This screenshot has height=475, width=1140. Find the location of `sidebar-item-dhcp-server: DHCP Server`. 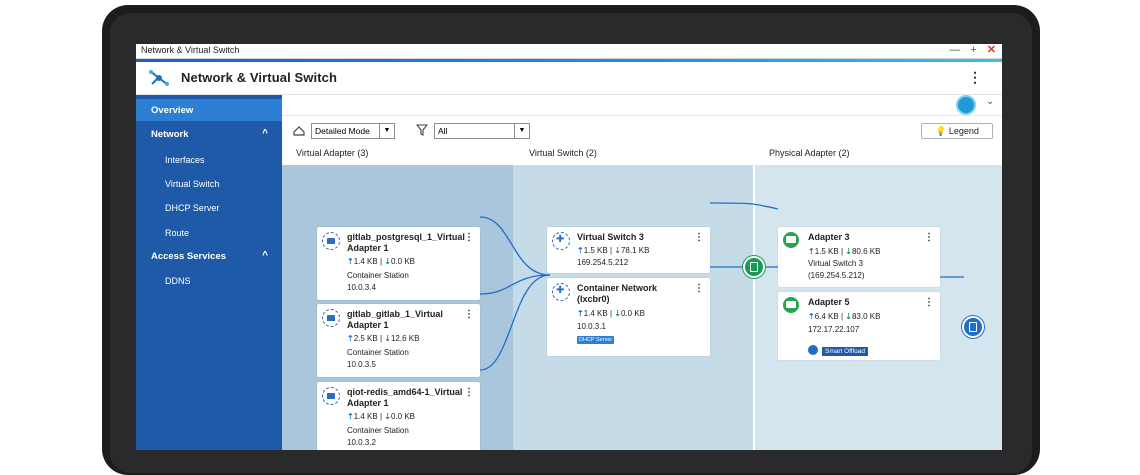

sidebar-item-dhcp-server: DHCP Server is located at coordinates (209, 209).